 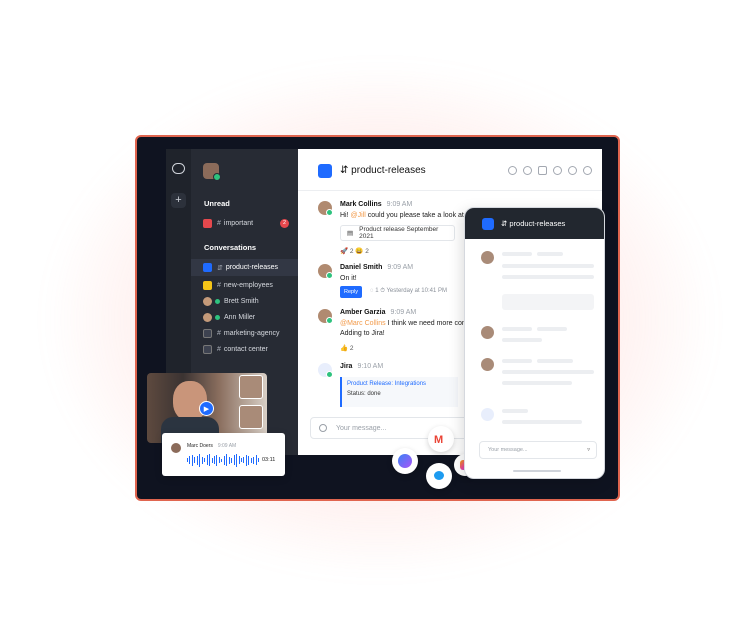 What do you see at coordinates (538, 450) in the screenshot?
I see `mobile-message-input: Your message... ▿` at bounding box center [538, 450].